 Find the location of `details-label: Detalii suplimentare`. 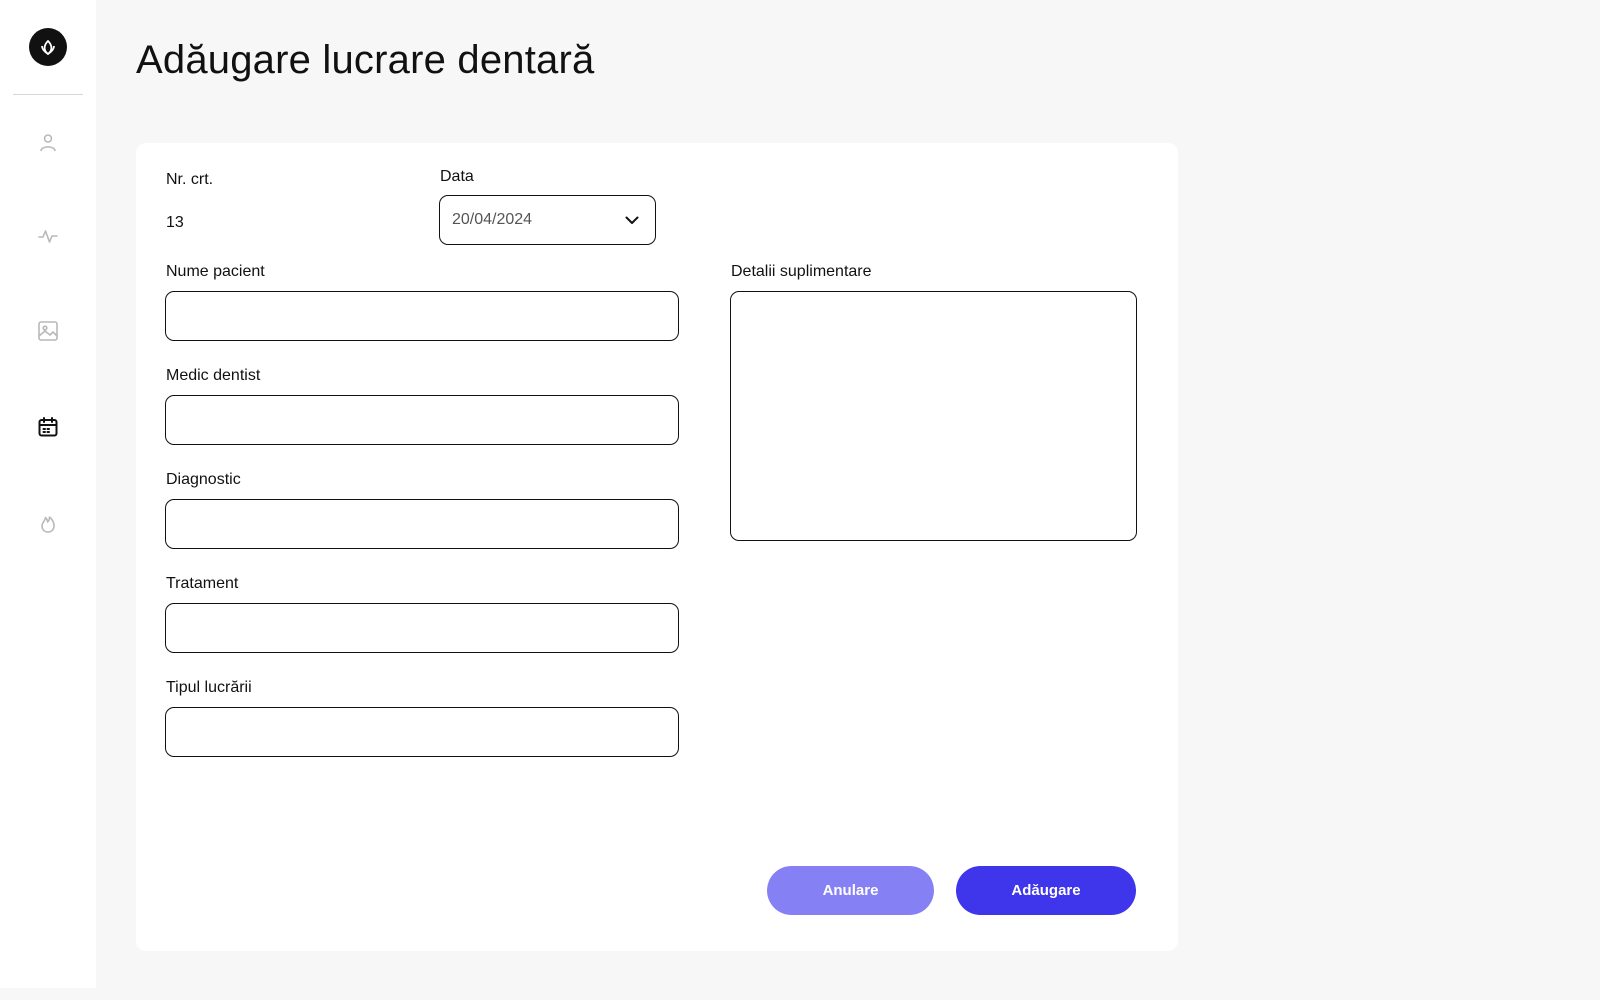

details-label: Detalii suplimentare is located at coordinates (801, 271).